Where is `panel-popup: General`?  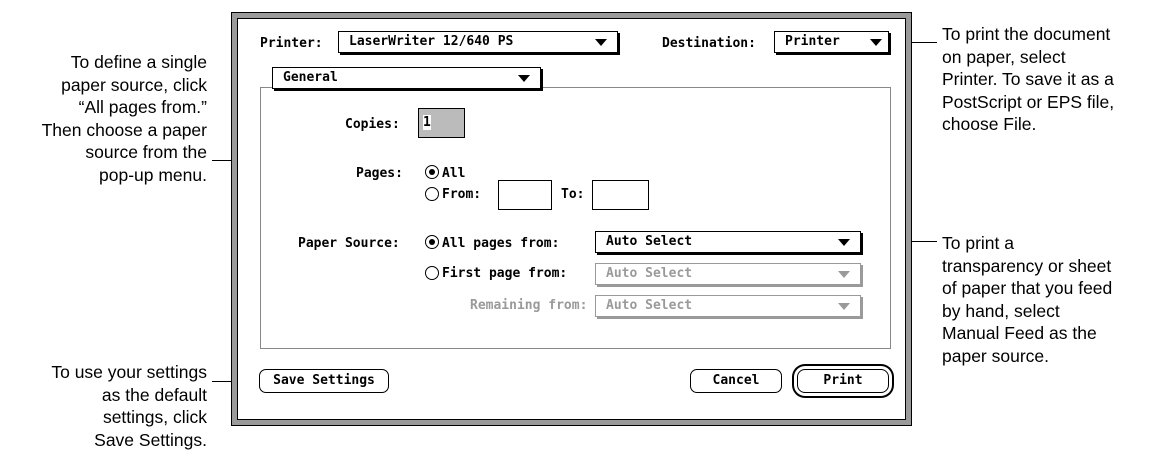 panel-popup: General is located at coordinates (406, 78).